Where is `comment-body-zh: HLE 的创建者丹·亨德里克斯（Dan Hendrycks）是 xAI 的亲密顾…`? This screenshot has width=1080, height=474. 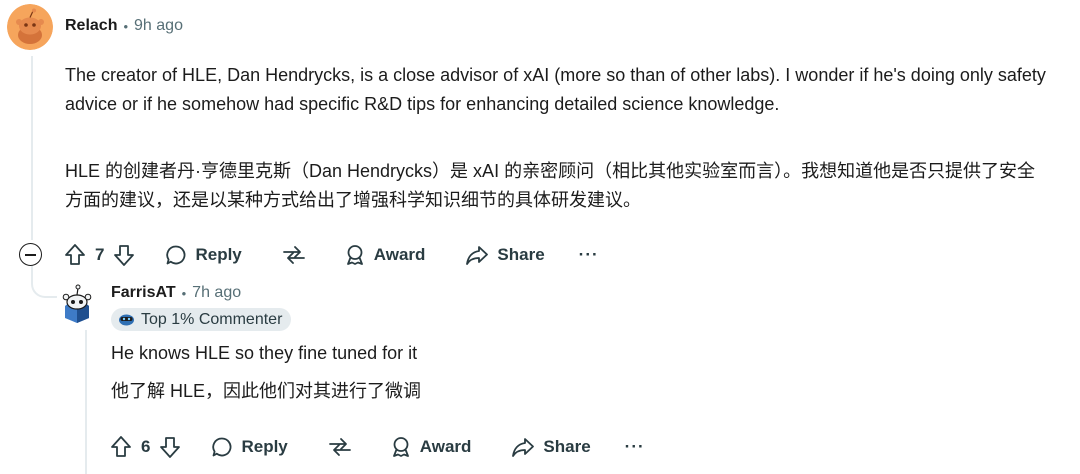 comment-body-zh: HLE 的创建者丹·亨德里克斯（Dan Hendrycks）是 xAI 的亲密顾… is located at coordinates (550, 185).